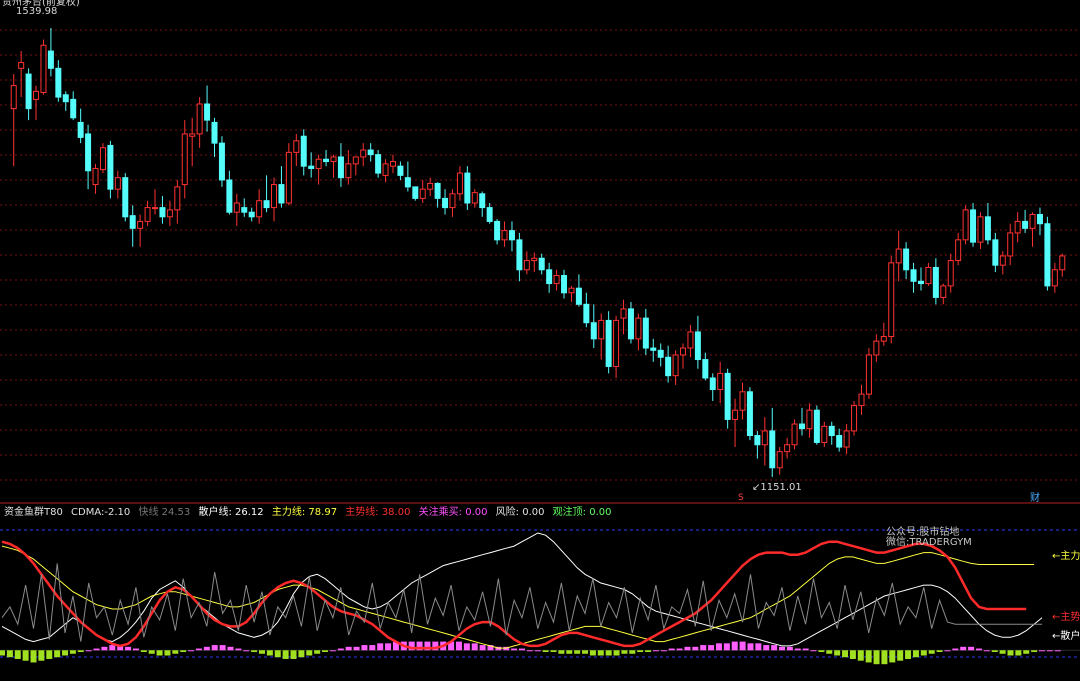 The height and width of the screenshot is (681, 1080). I want to click on legend-cdma: CDMA:-2.10, so click(101, 512).